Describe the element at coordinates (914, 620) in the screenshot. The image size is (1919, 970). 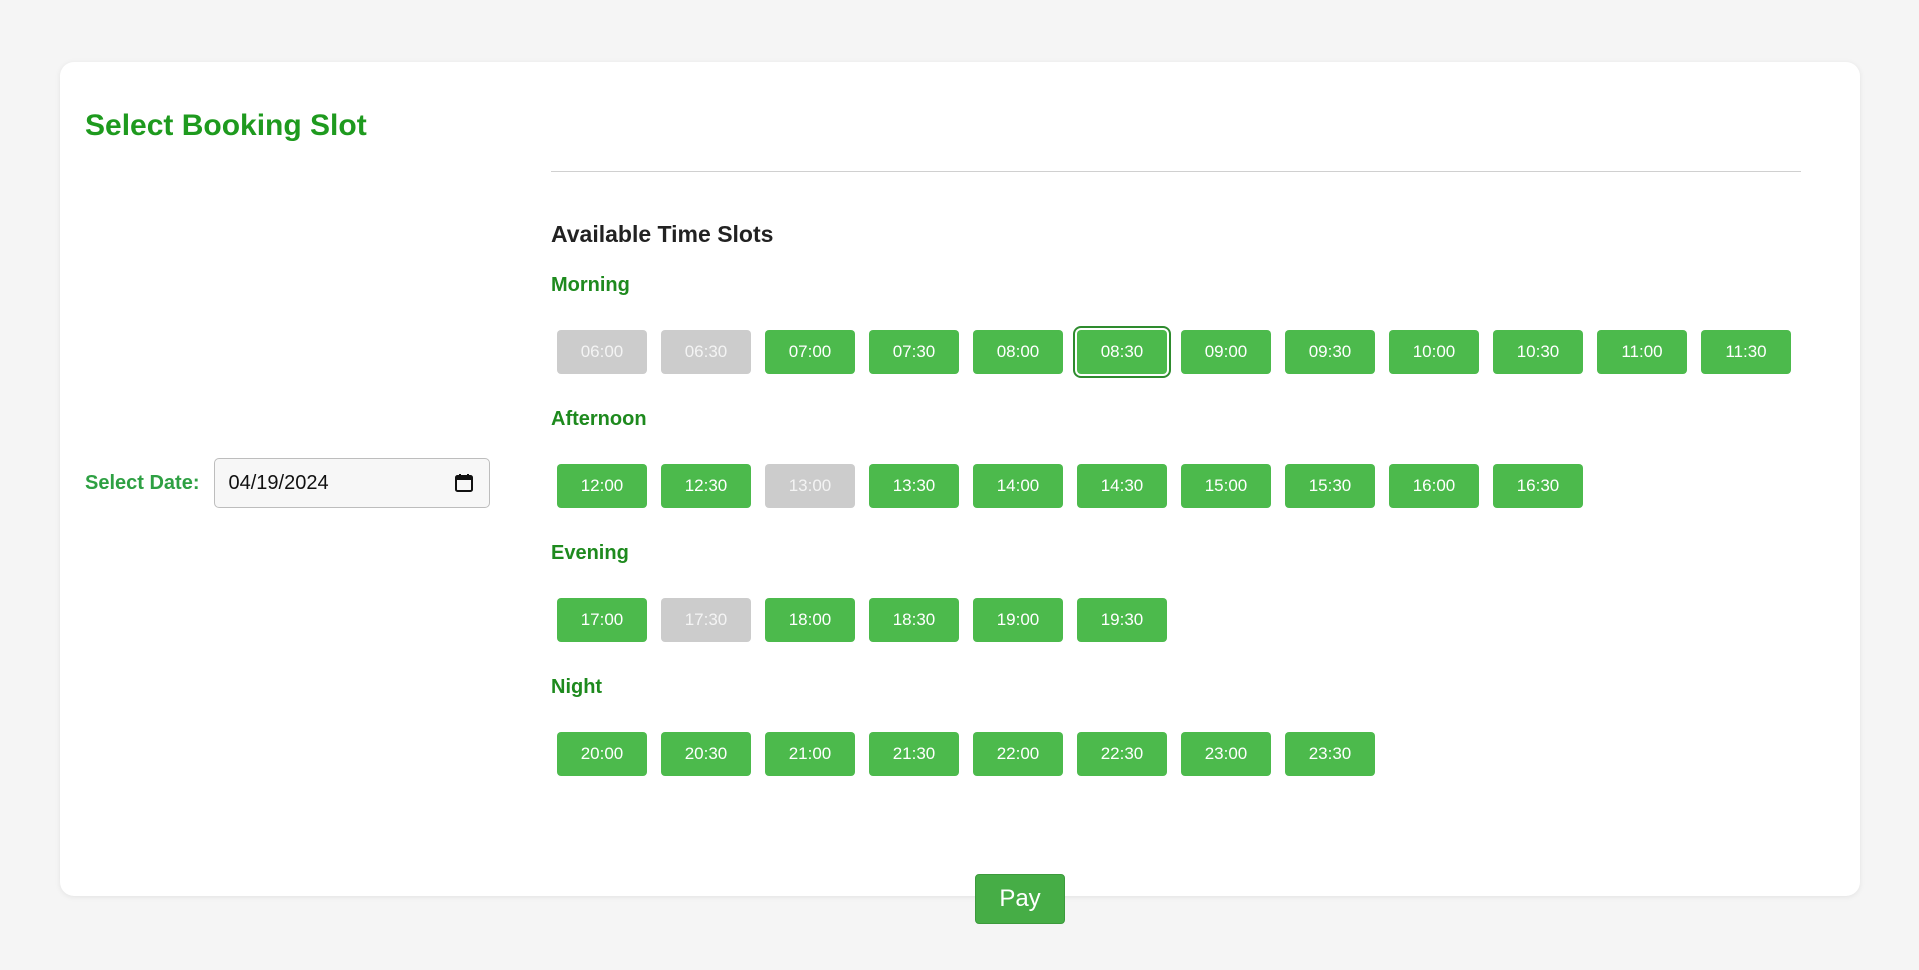
I see `time-slot-button: 18:30` at that location.